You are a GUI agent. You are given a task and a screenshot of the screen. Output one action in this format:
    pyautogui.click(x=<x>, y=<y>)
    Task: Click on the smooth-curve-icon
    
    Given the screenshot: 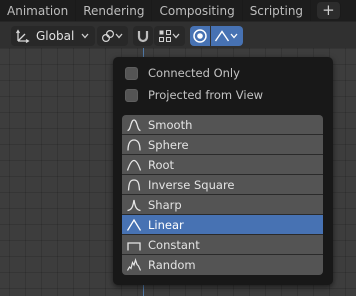 What is the action you would take?
    pyautogui.click(x=134, y=124)
    